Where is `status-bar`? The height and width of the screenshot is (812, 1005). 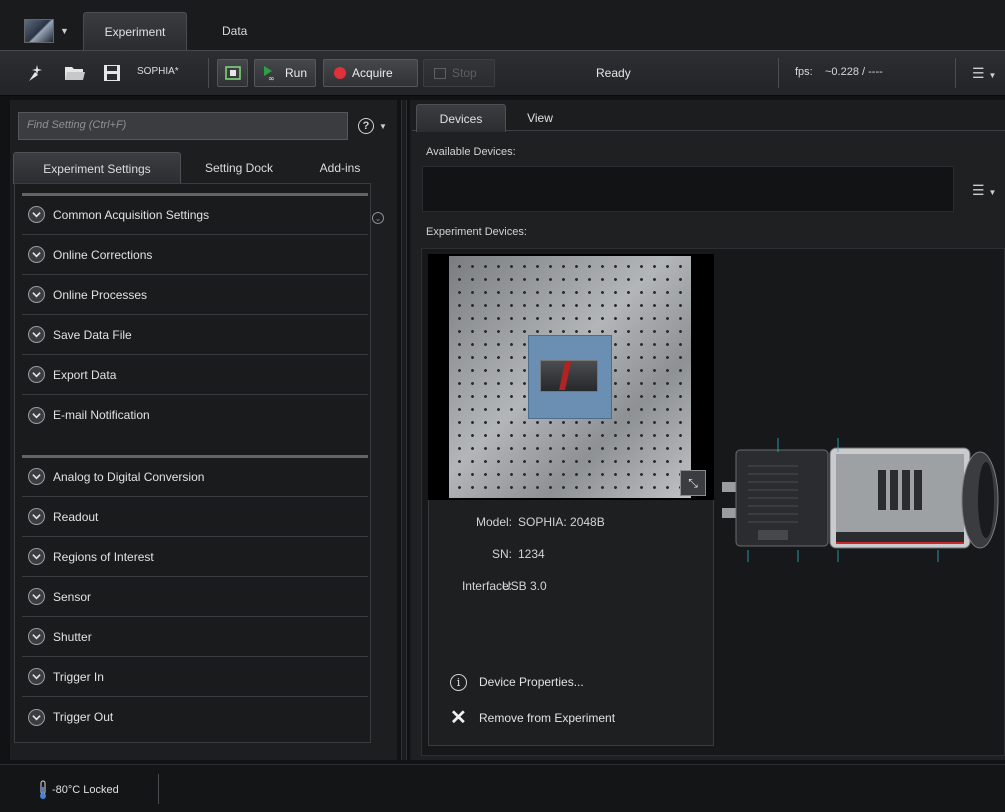
status-bar is located at coordinates (502, 788).